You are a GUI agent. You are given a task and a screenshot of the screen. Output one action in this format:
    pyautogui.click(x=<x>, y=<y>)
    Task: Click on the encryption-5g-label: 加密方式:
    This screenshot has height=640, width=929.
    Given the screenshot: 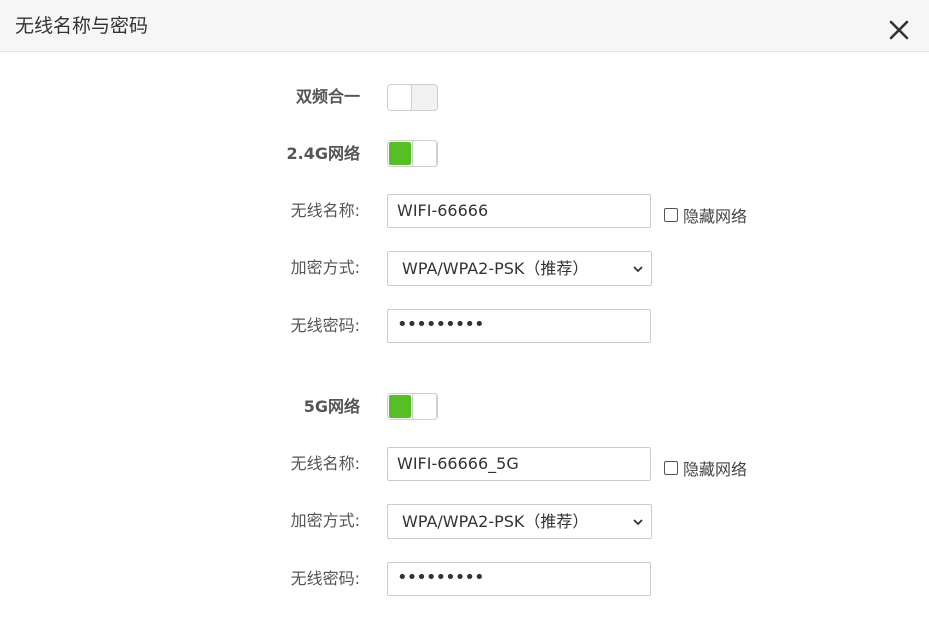 What is the action you would take?
    pyautogui.click(x=325, y=520)
    